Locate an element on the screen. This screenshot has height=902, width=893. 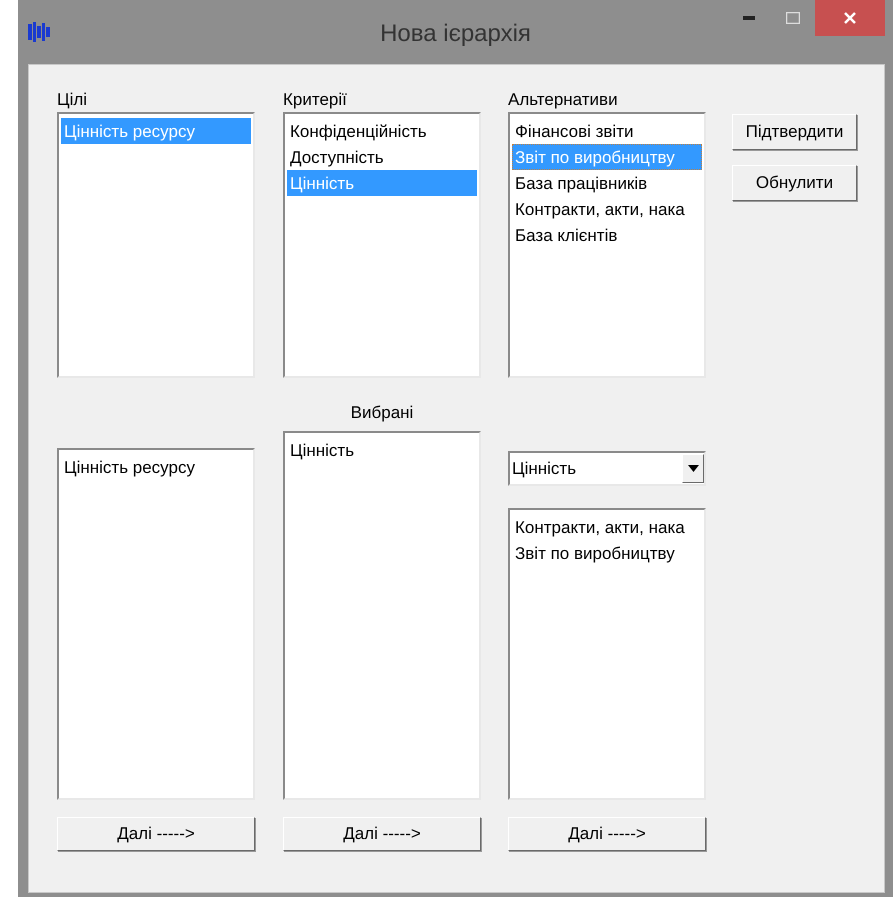
window-title: Нова ієрархія is located at coordinates (455, 34).